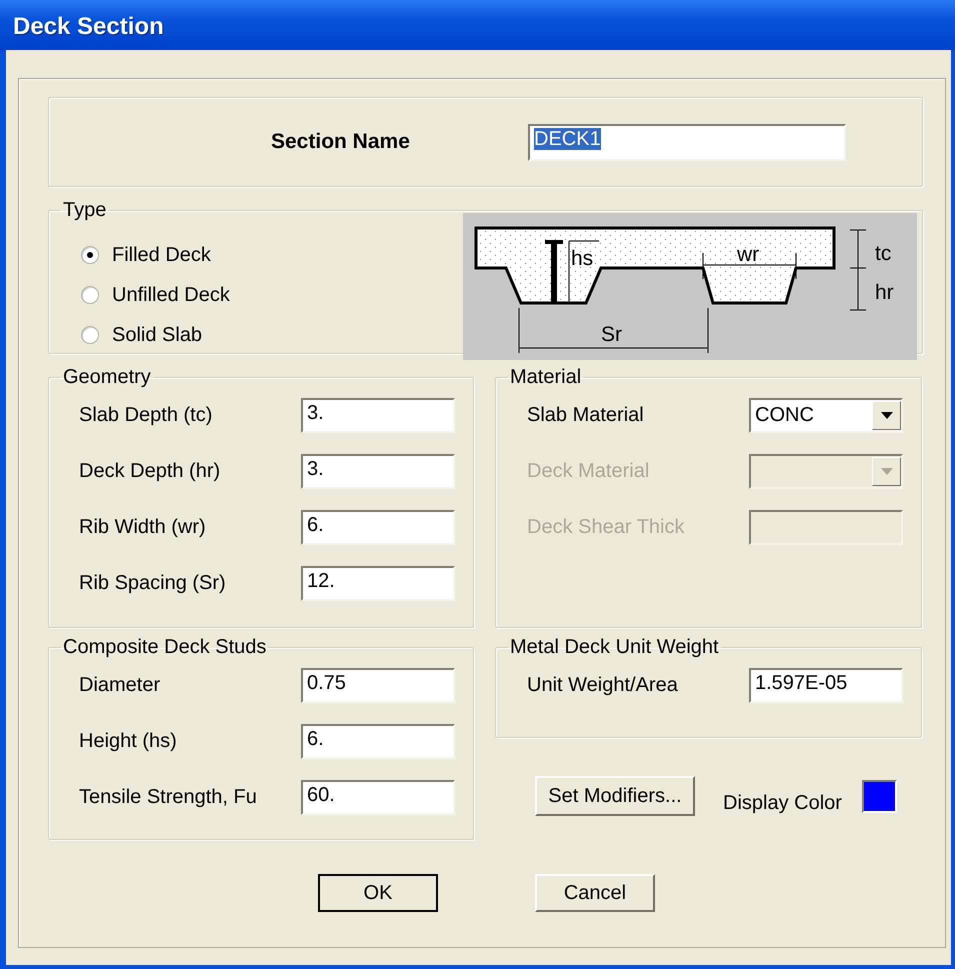  I want to click on field-label: Height (hs), so click(128, 741).